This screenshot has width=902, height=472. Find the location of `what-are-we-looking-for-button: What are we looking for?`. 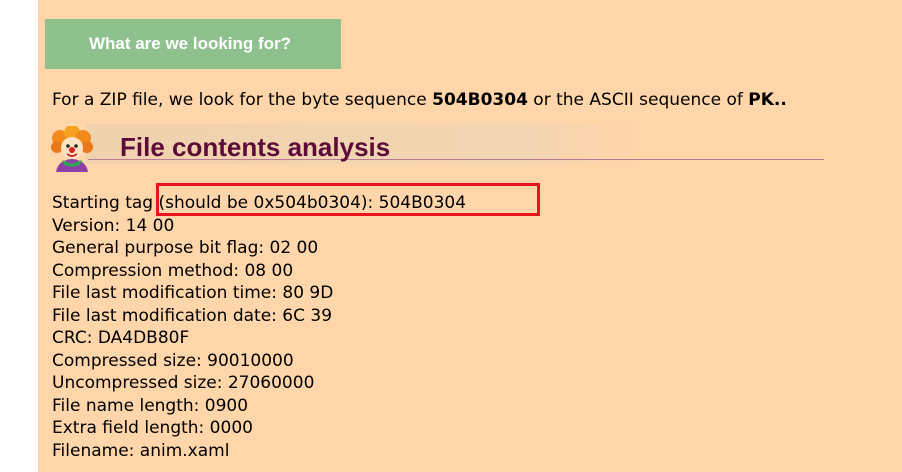

what-are-we-looking-for-button: What are we looking for? is located at coordinates (193, 44).